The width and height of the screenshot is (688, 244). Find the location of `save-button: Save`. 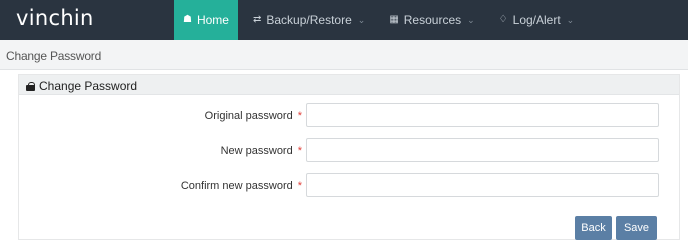

save-button: Save is located at coordinates (636, 228).